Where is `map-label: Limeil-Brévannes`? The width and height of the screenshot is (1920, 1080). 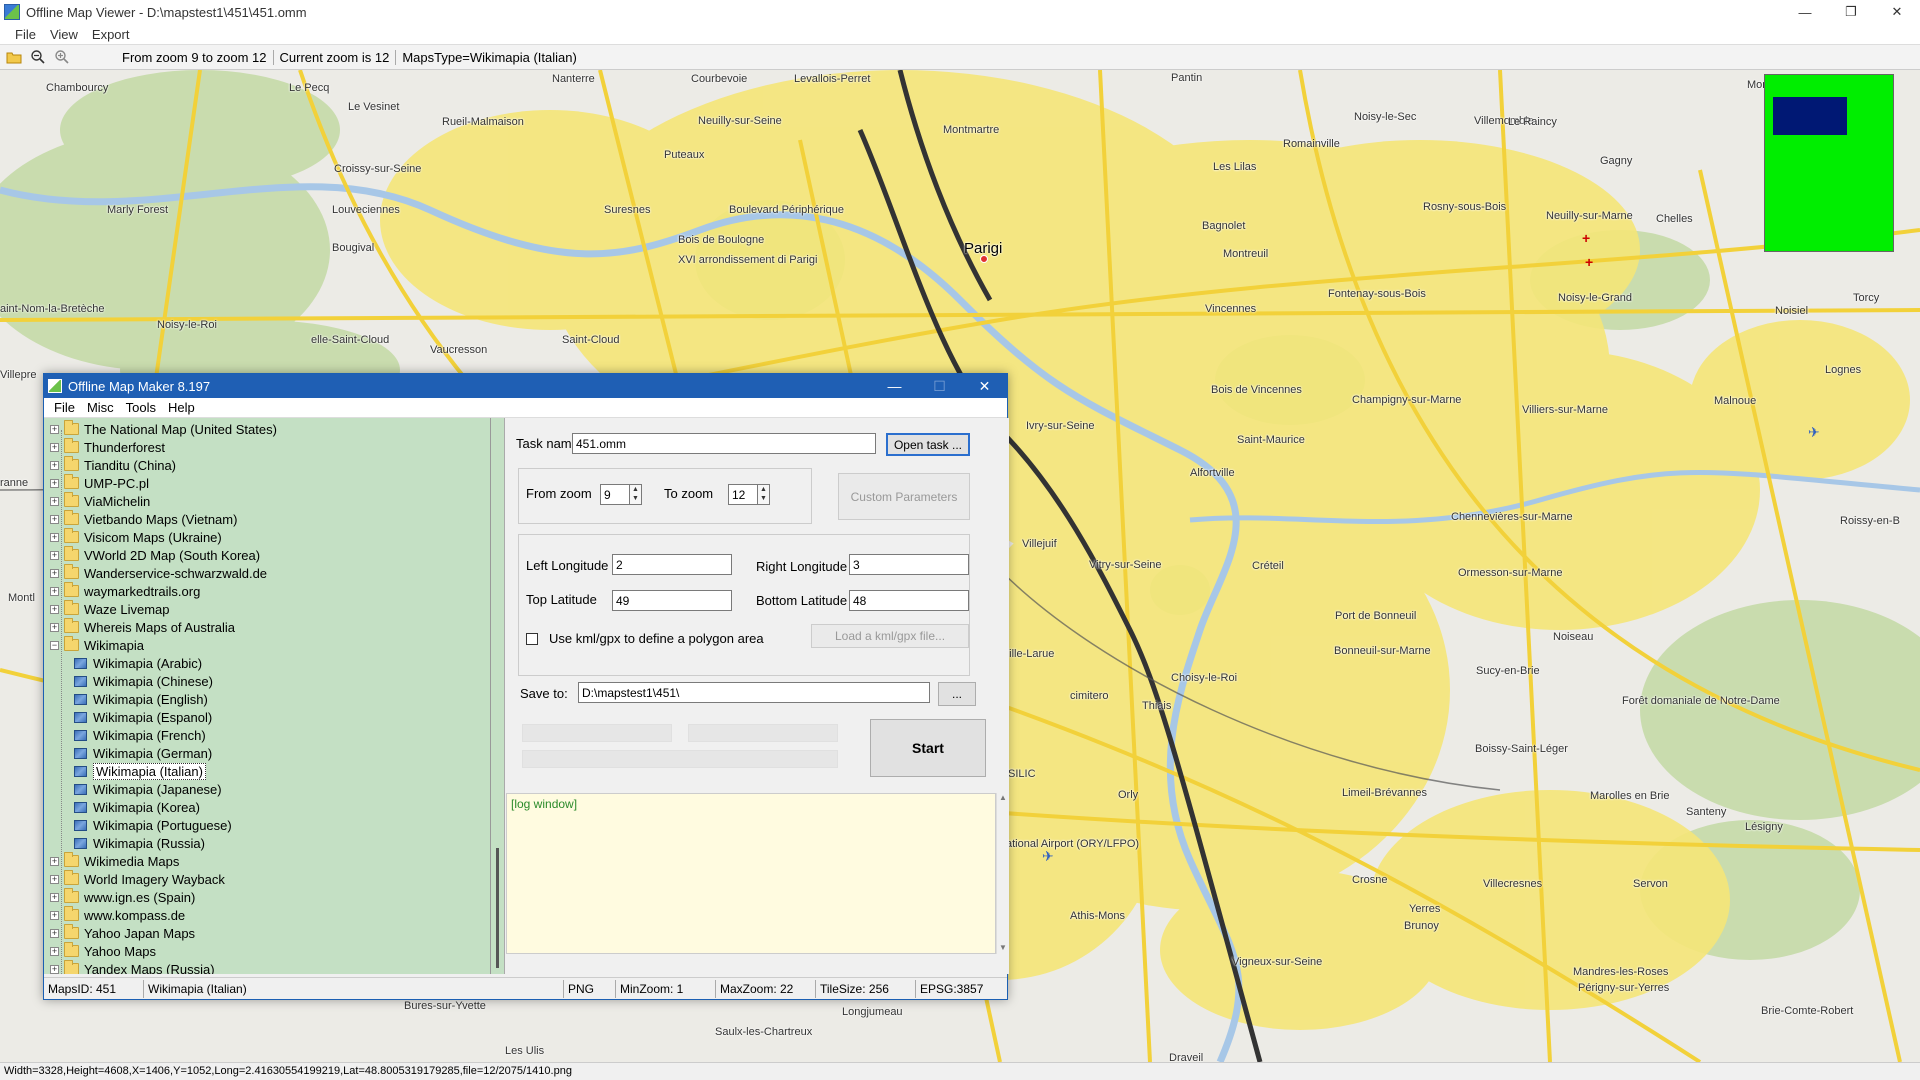 map-label: Limeil-Brévannes is located at coordinates (1384, 793).